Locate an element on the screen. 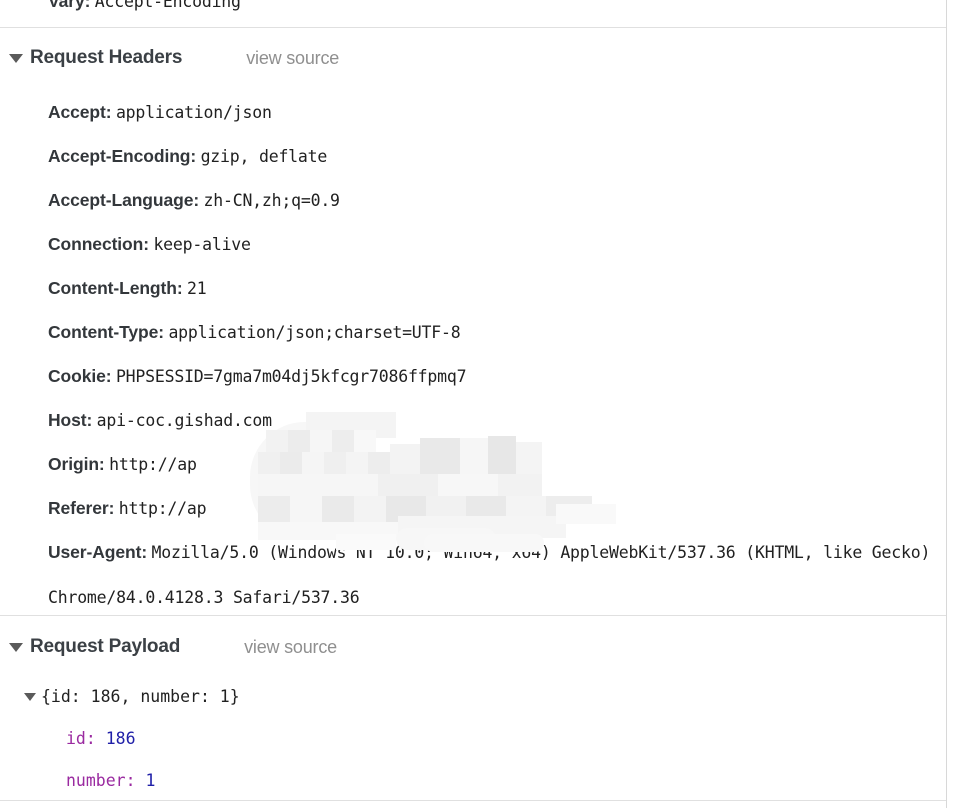 This screenshot has width=955, height=808. section-header-request-payload: Request Payload view source is located at coordinates (168, 647).